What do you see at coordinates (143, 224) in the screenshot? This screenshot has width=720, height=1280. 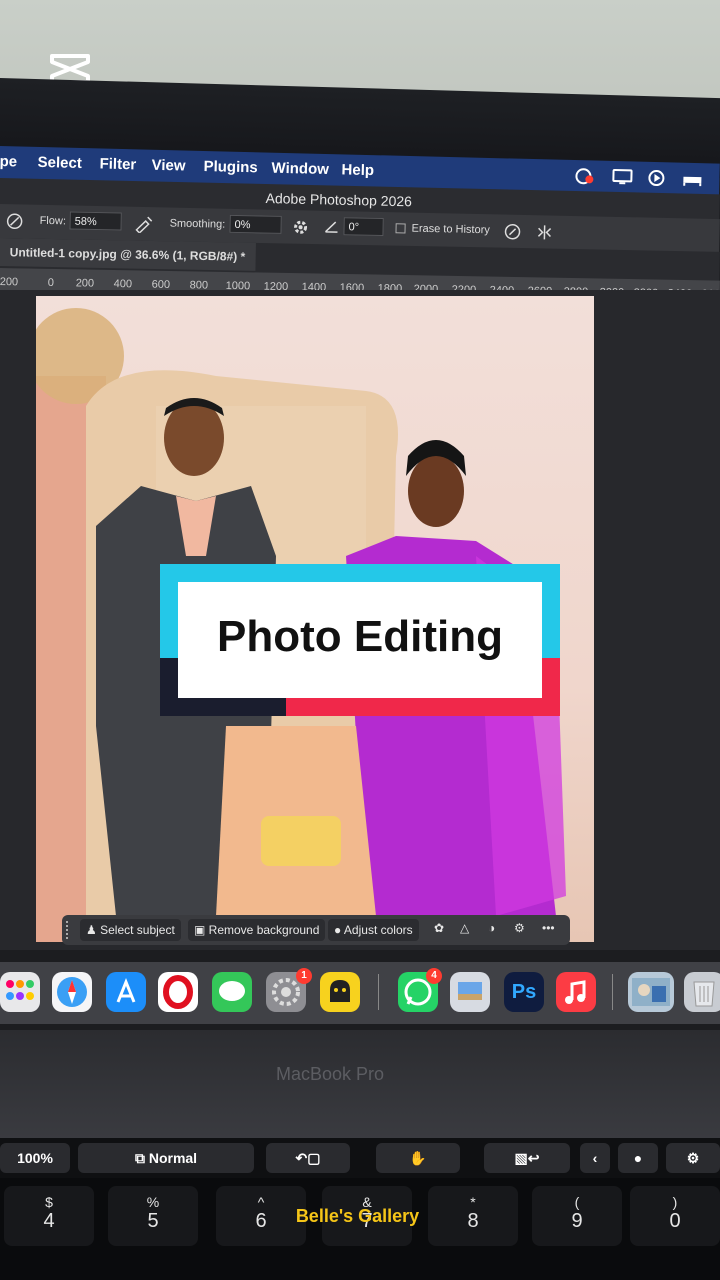 I see `airbrush-icon` at bounding box center [143, 224].